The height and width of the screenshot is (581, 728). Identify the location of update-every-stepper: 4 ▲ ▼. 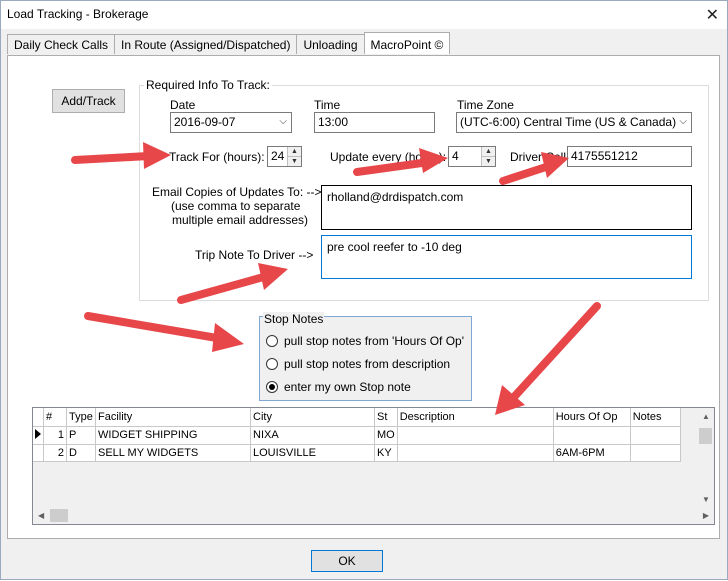
(472, 156).